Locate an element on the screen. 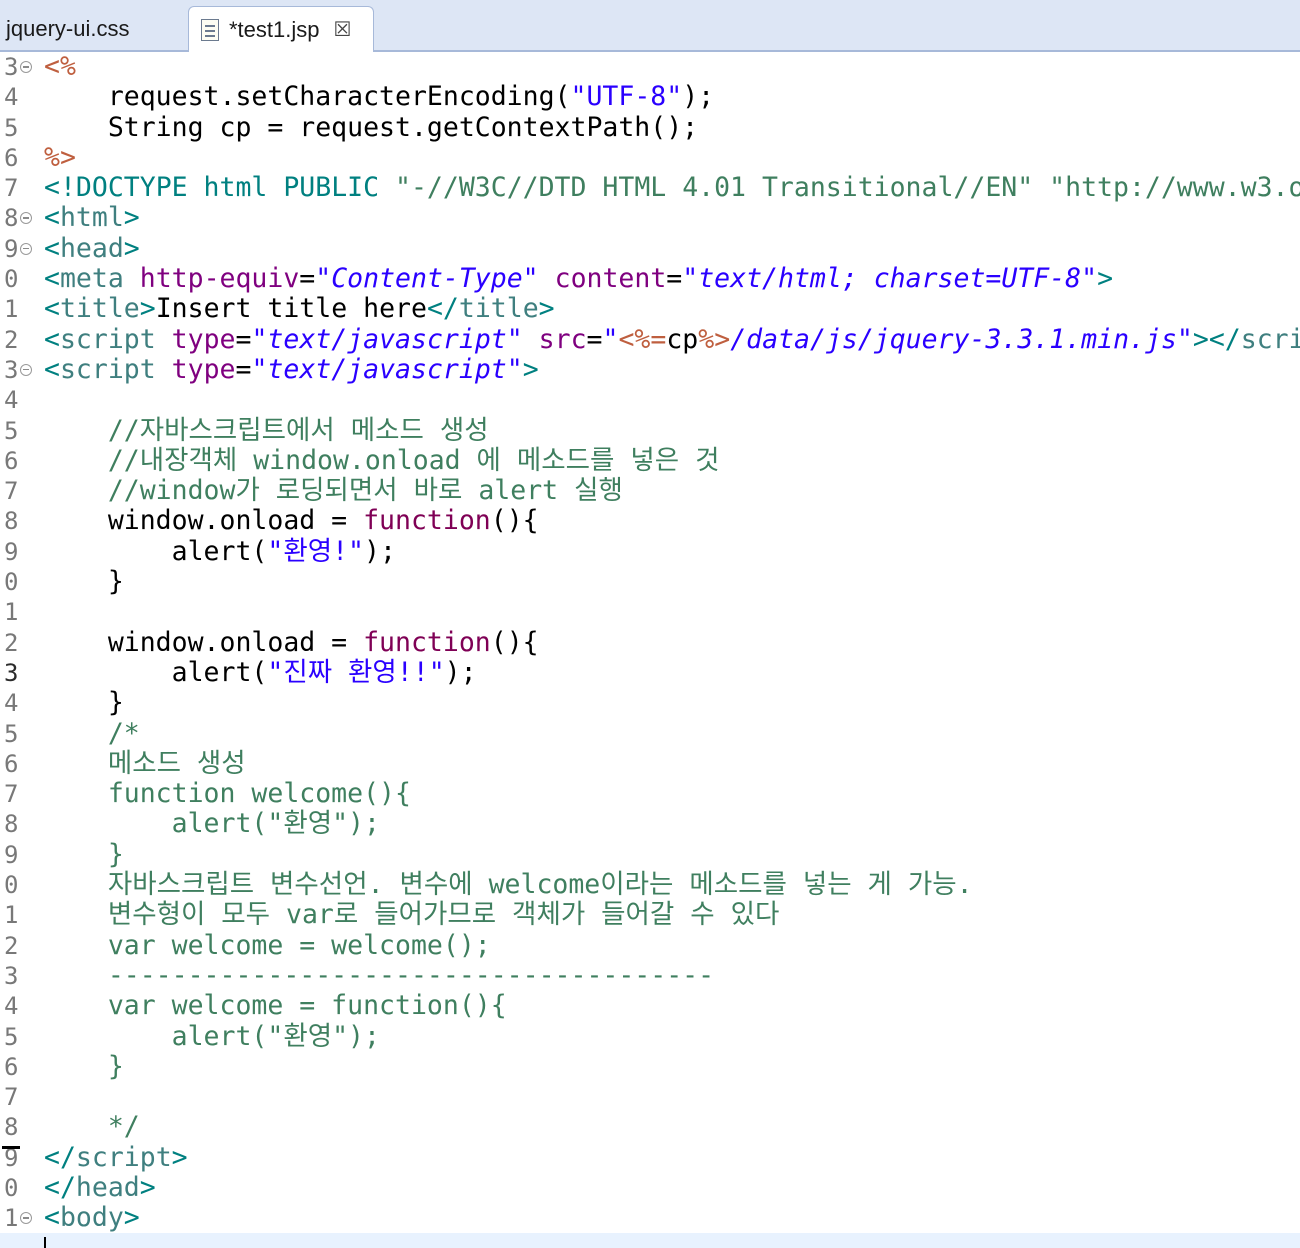 This screenshot has width=1300, height=1248. code-line: 4 } is located at coordinates (650, 703).